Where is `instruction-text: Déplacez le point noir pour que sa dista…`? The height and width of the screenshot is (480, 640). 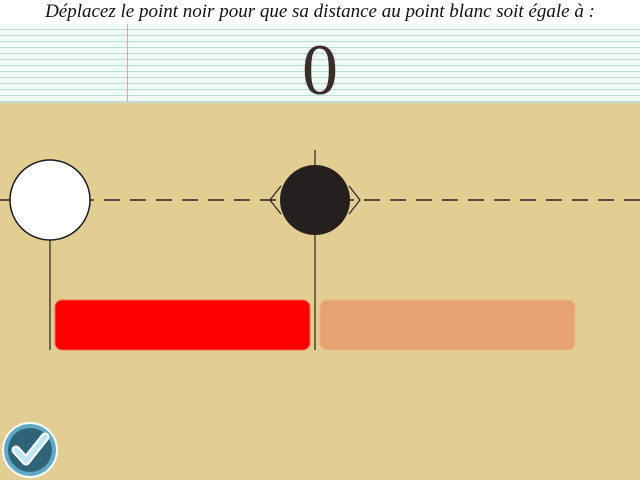
instruction-text: Déplacez le point noir pour que sa dista… is located at coordinates (320, 12).